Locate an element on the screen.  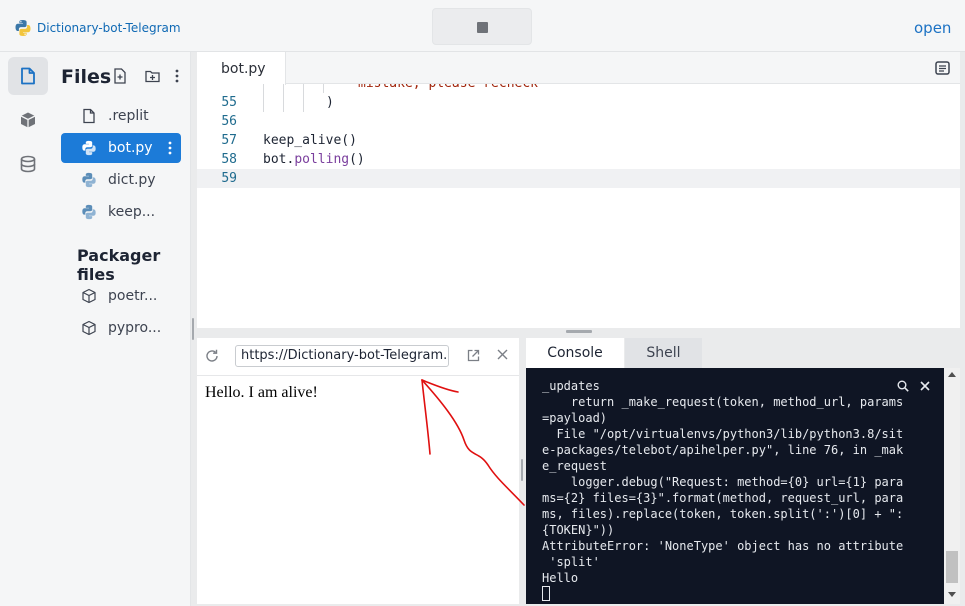
code-line-current: 59 is located at coordinates (578, 178).